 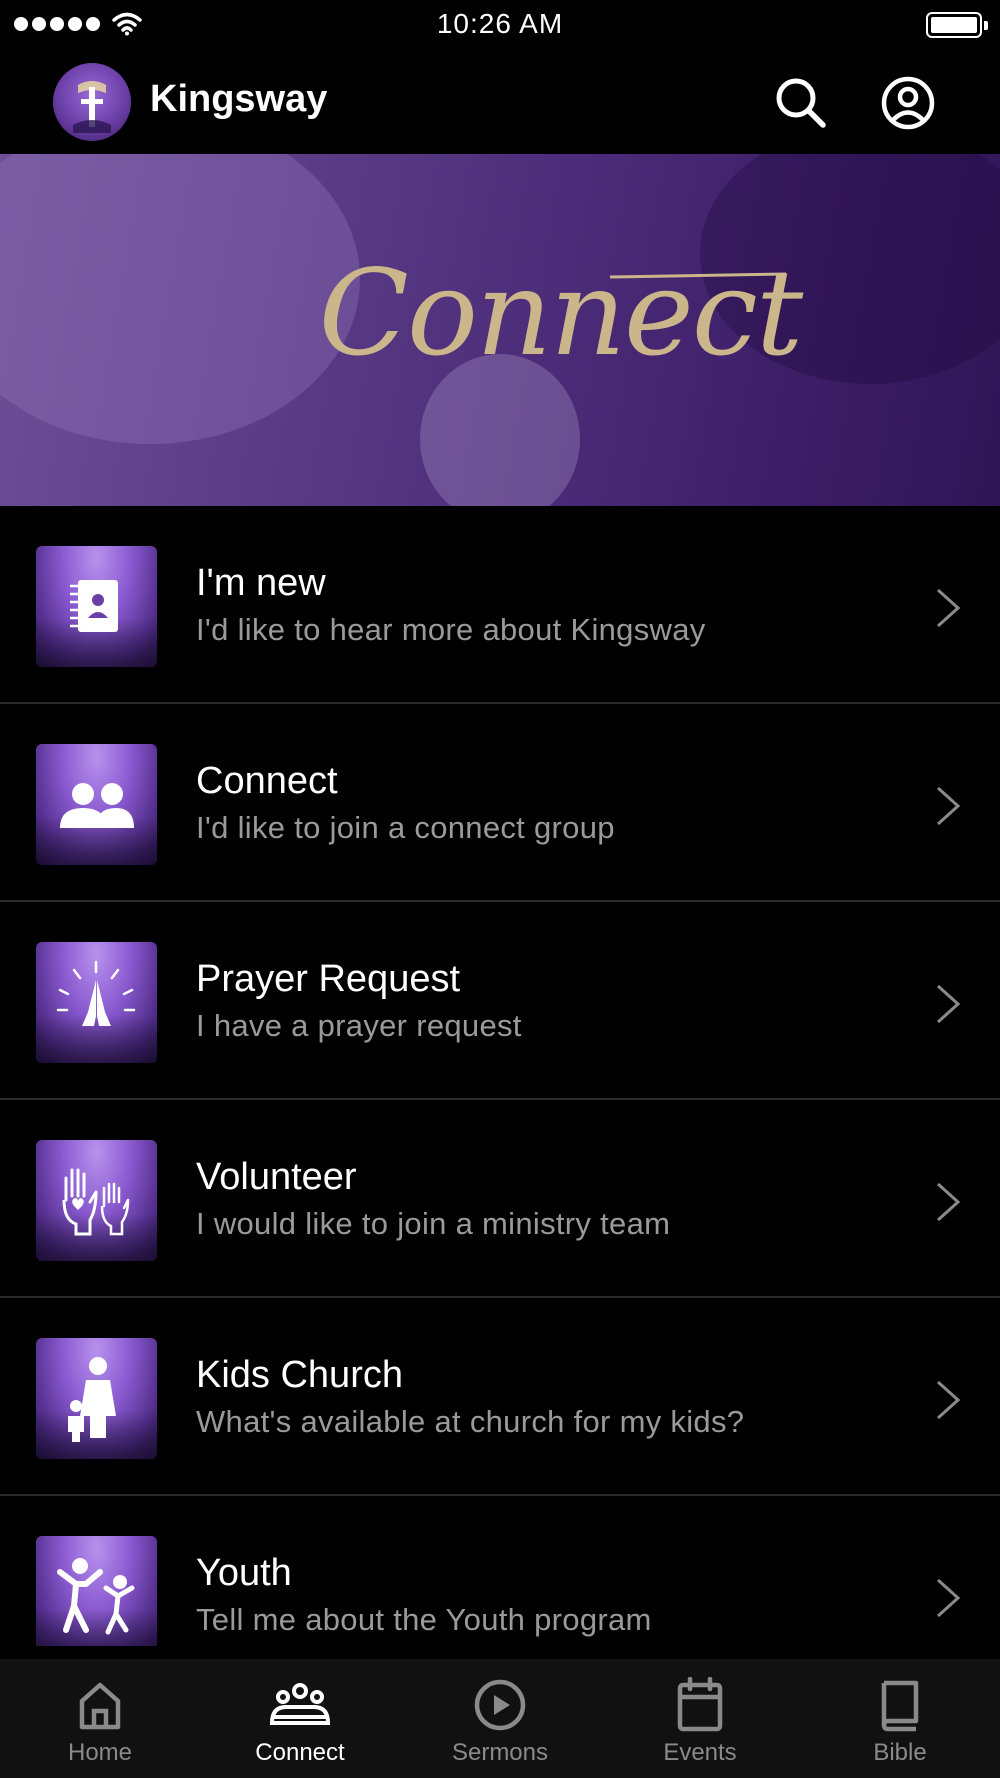 What do you see at coordinates (96, 1398) in the screenshot?
I see `parent-child-icon` at bounding box center [96, 1398].